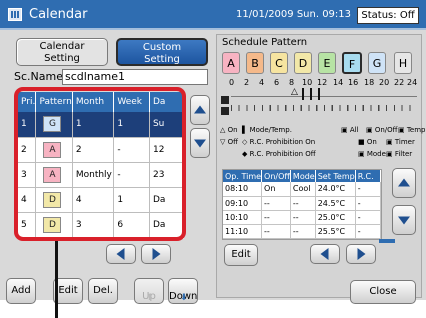  Describe the element at coordinates (388, 15) in the screenshot. I see `status-box: Status: Off` at that location.